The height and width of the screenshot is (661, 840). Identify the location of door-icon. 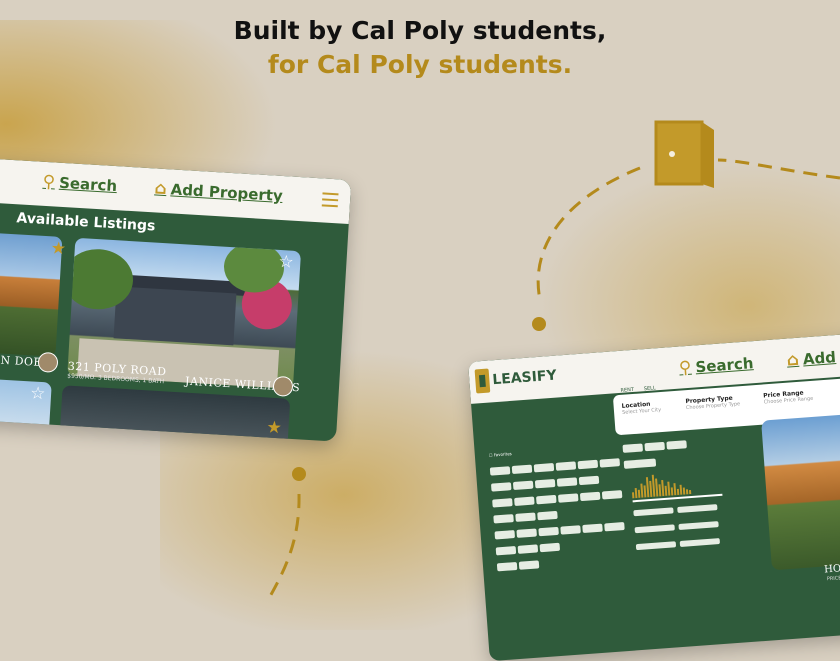
(684, 154).